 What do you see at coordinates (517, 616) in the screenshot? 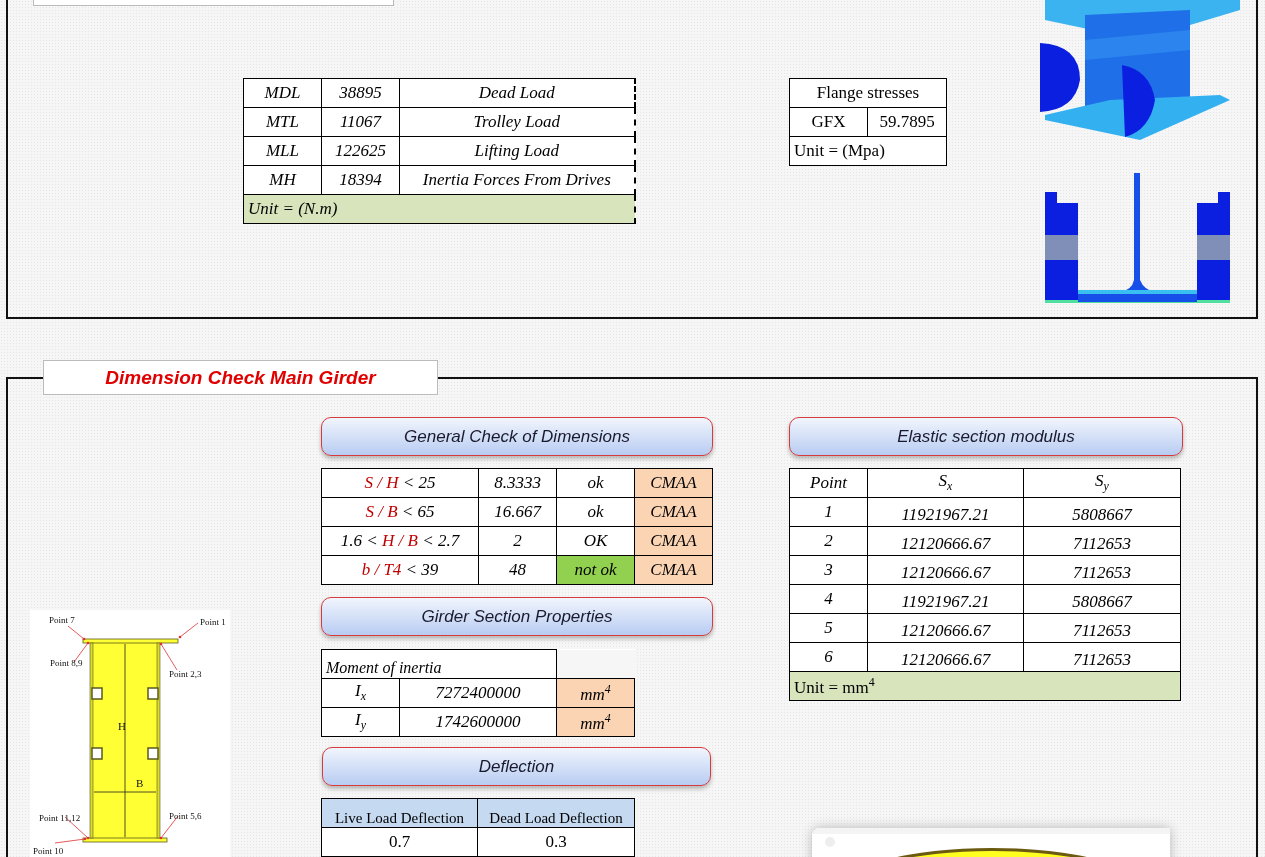
I see `section-header: Girder Section Properties` at bounding box center [517, 616].